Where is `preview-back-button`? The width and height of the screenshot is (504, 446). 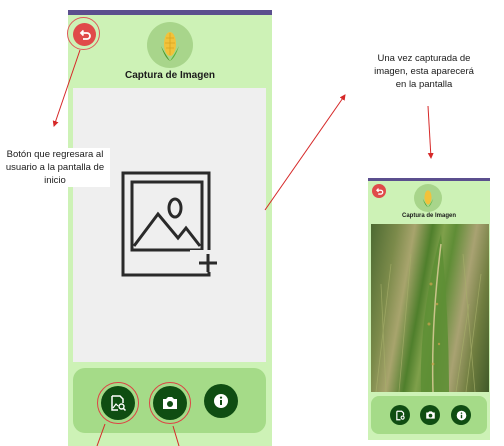
preview-back-button is located at coordinates (379, 191).